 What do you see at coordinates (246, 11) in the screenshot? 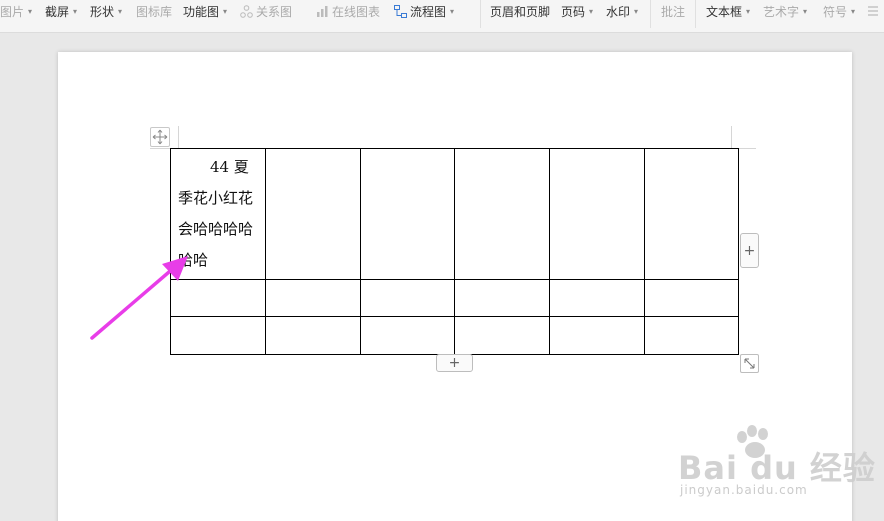
I see `relation-icon` at bounding box center [246, 11].